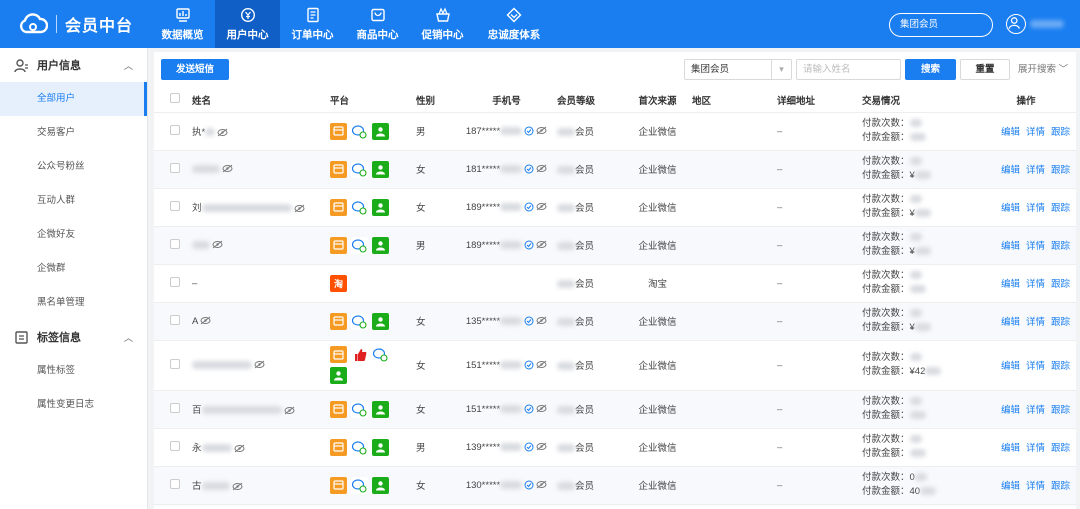 Image resolution: width=1080 pixels, height=509 pixels. Describe the element at coordinates (73, 167) in the screenshot. I see `sidebar-item: 公众号粉丝` at that location.